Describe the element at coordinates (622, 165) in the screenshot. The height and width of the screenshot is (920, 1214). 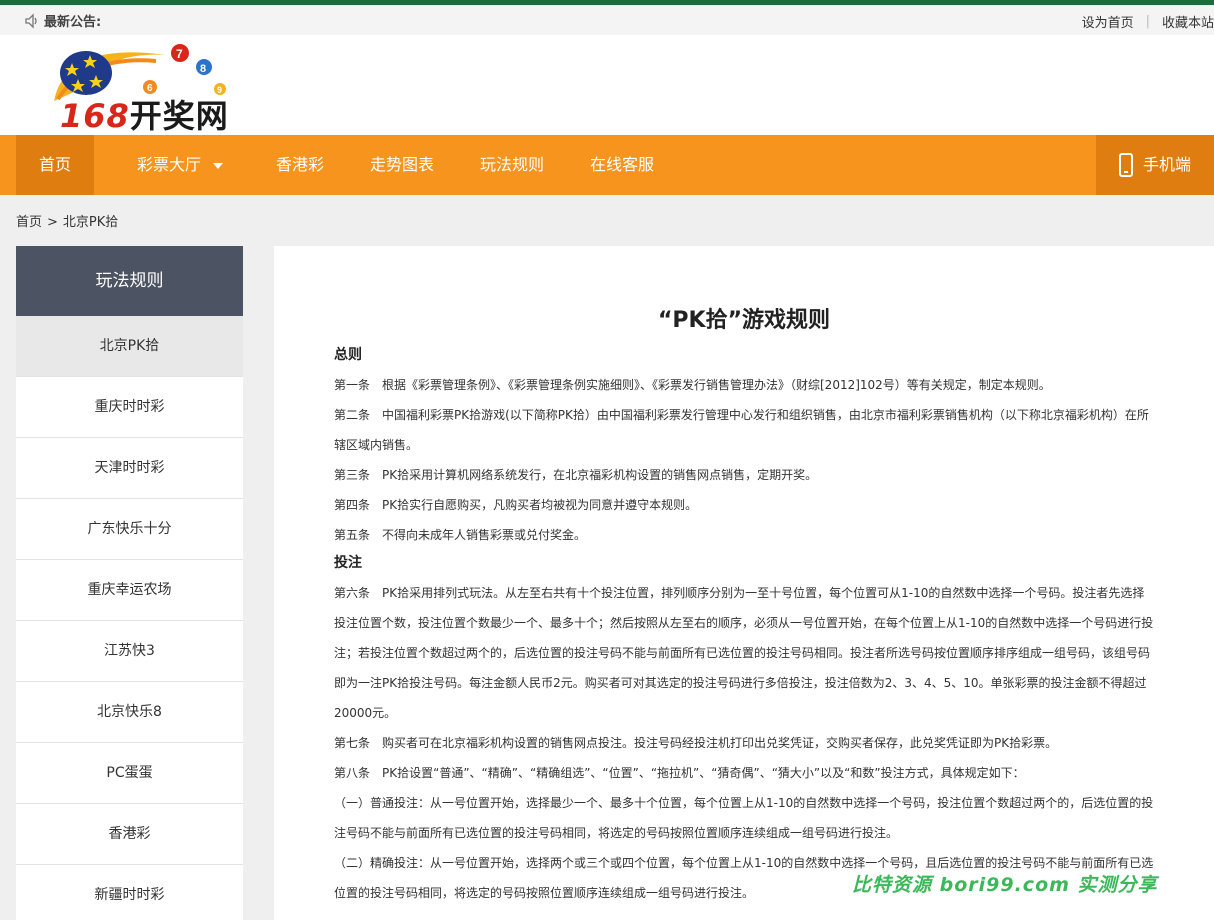
I see `nav-online-service: 在线客服` at that location.